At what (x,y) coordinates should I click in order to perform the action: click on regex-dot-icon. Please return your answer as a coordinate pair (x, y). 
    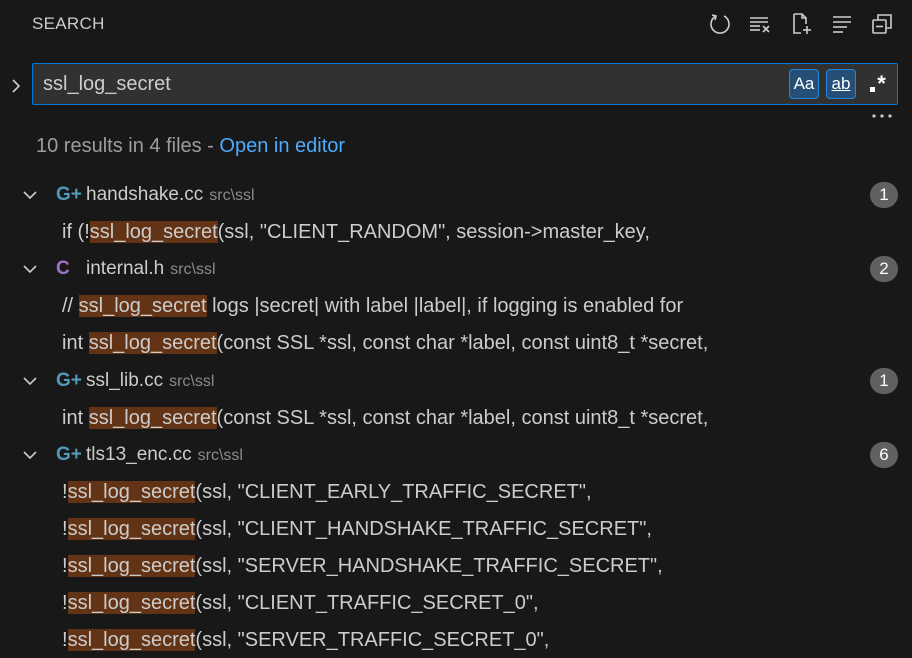
    Looking at the image, I should click on (873, 89).